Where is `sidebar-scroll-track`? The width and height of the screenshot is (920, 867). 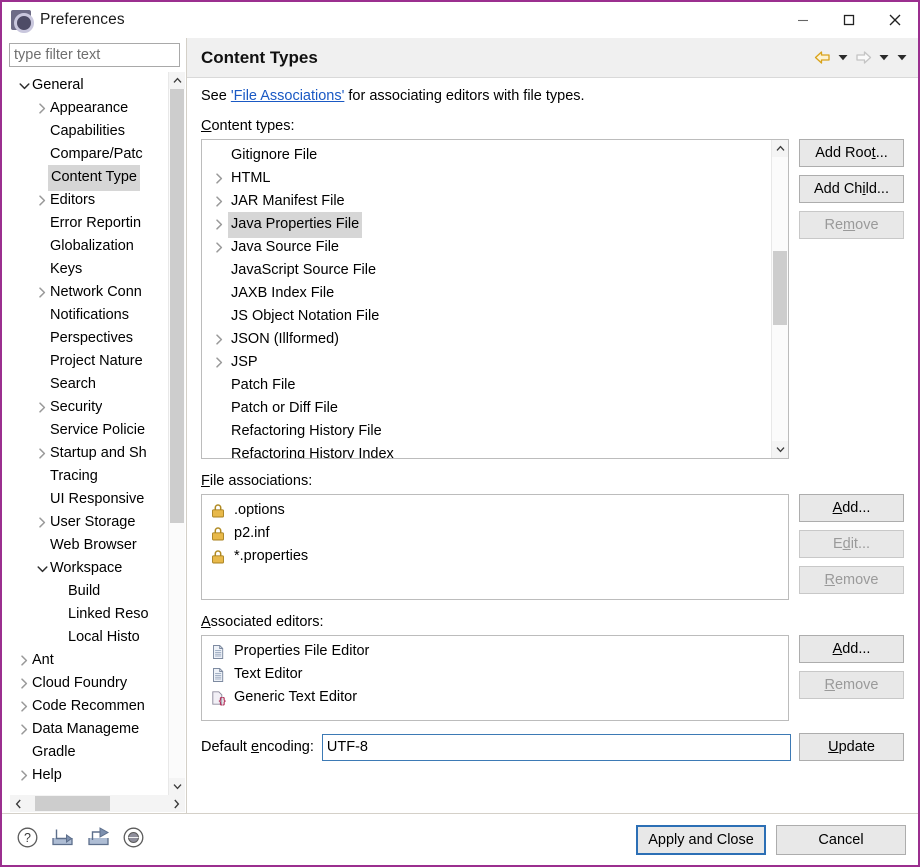 sidebar-scroll-track is located at coordinates (177, 433).